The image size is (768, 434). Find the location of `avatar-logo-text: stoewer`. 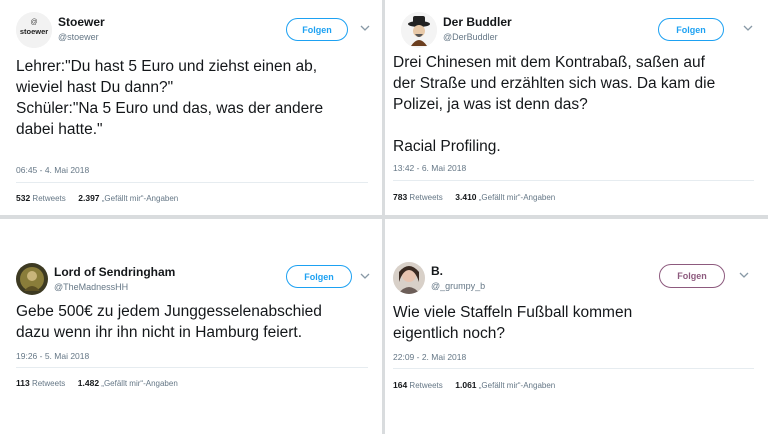

avatar-logo-text: stoewer is located at coordinates (34, 31).